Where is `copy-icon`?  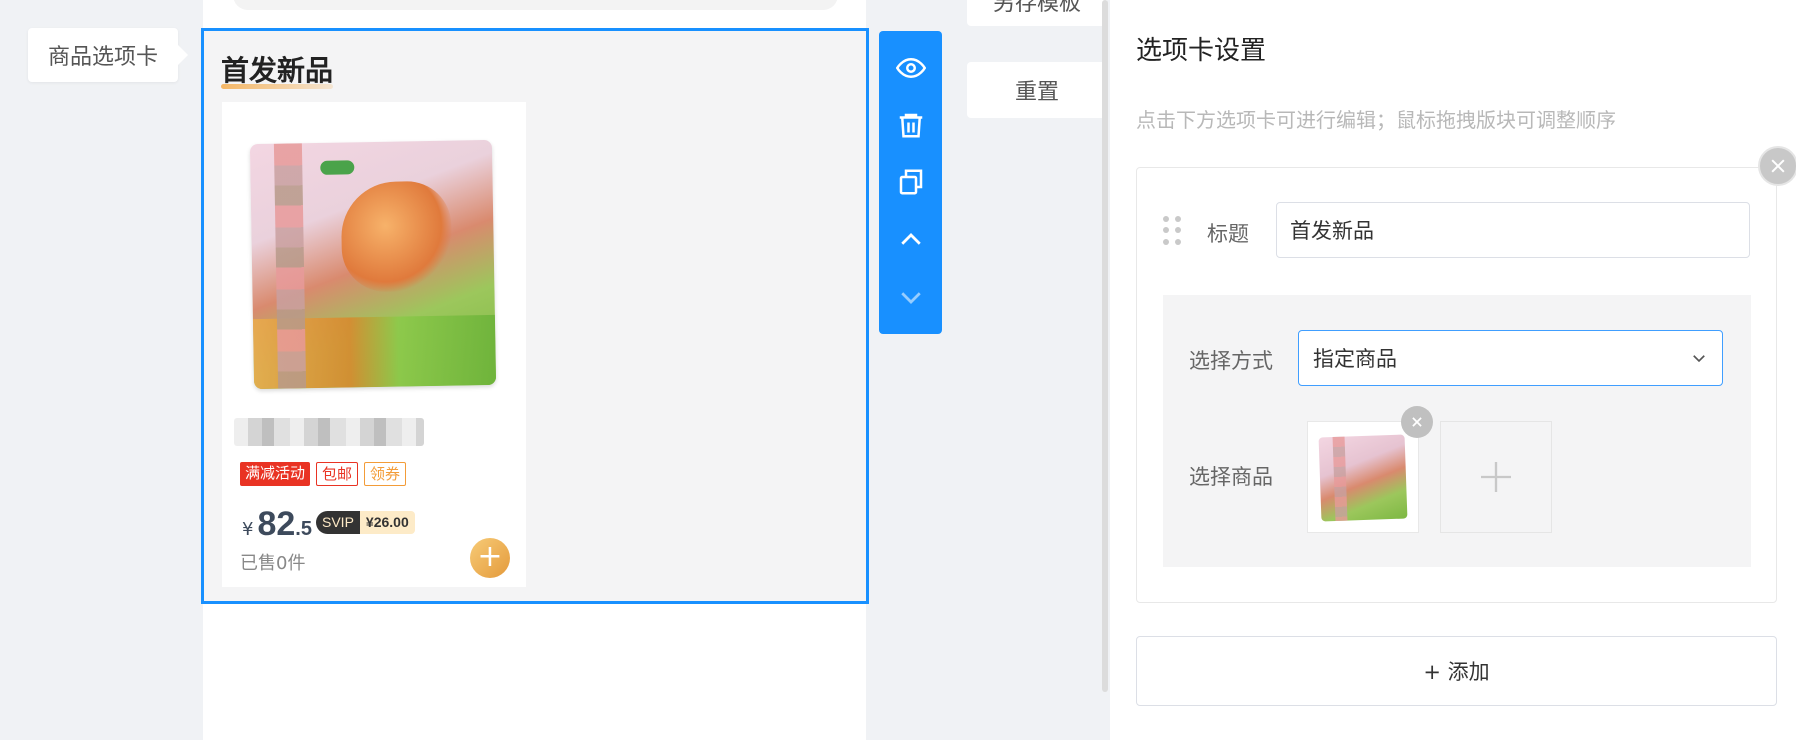 copy-icon is located at coordinates (911, 182).